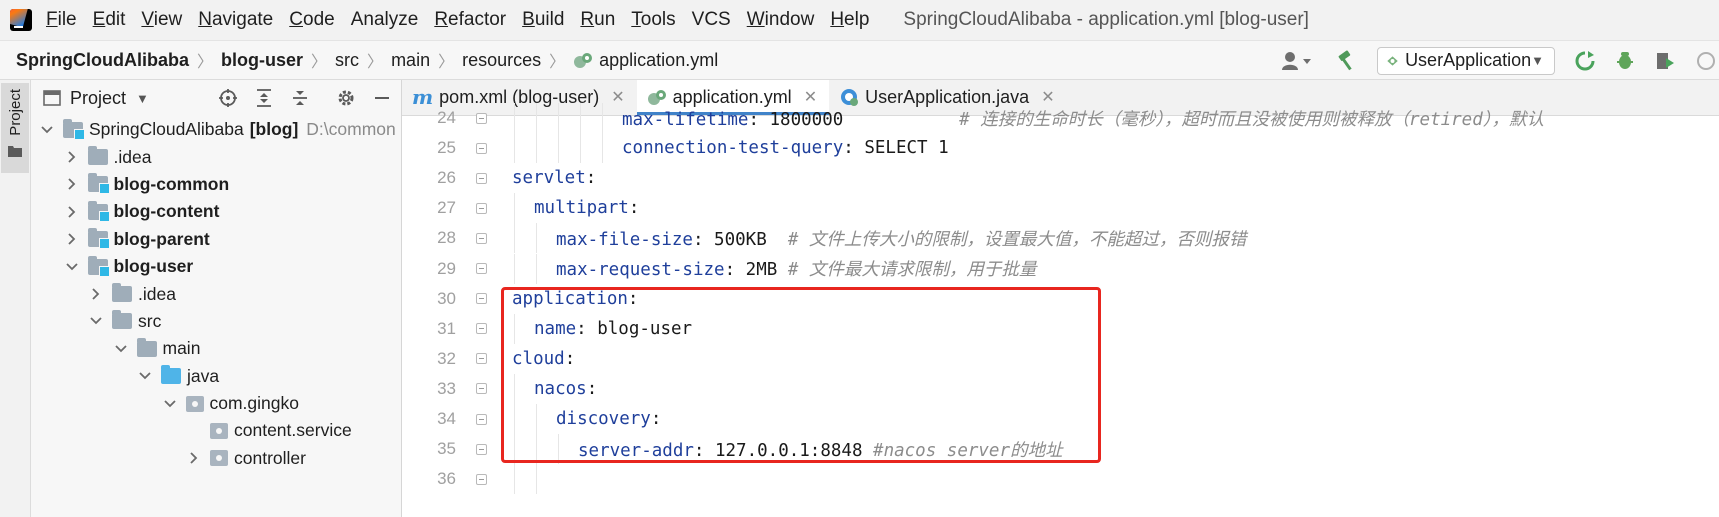 Image resolution: width=1719 pixels, height=517 pixels. What do you see at coordinates (109, 20) in the screenshot?
I see `menu-edit: Edit` at bounding box center [109, 20].